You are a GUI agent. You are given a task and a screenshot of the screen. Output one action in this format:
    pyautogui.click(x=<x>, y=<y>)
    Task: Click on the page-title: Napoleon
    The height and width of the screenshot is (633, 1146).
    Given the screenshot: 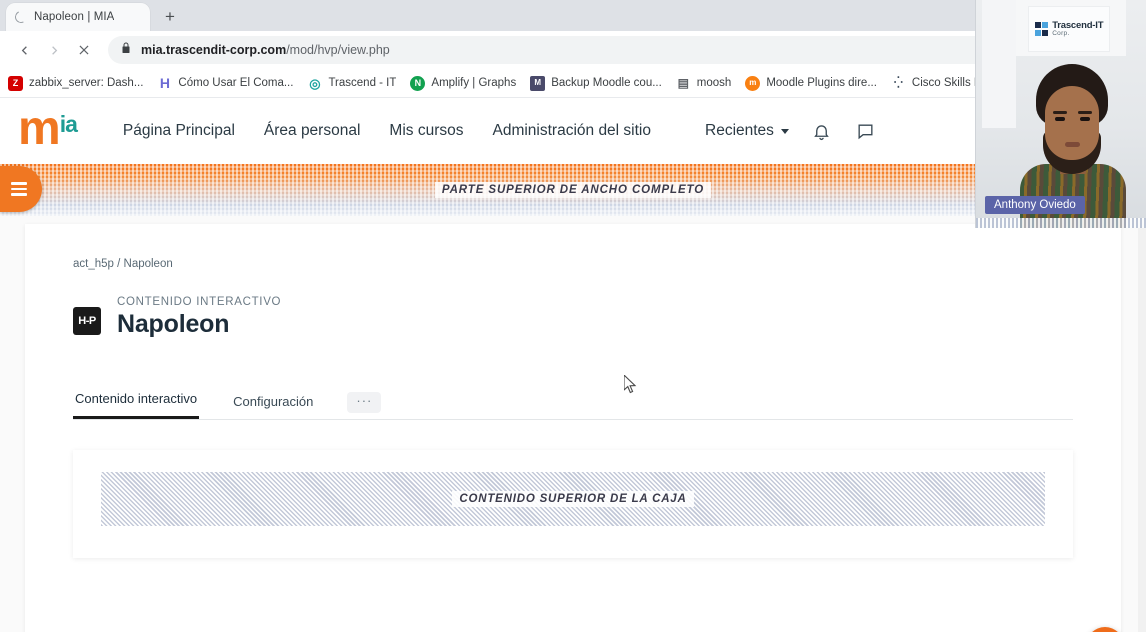 What is the action you would take?
    pyautogui.click(x=173, y=324)
    